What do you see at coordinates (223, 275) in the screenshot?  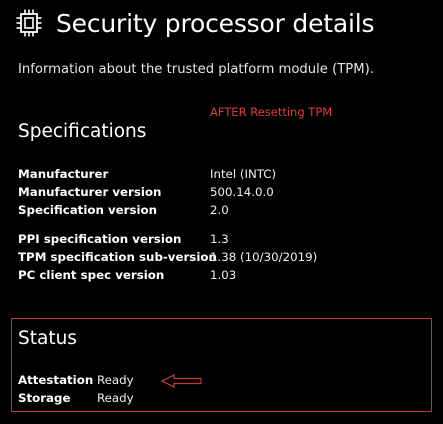 I see `spec-value: 1.03` at bounding box center [223, 275].